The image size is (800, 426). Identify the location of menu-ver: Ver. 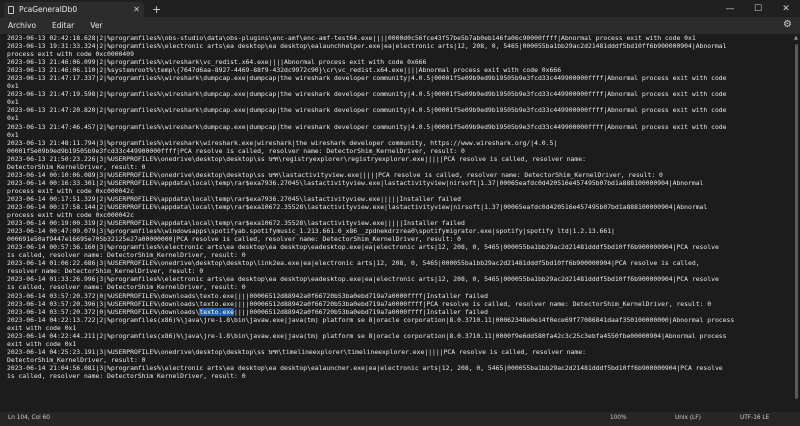
(96, 25).